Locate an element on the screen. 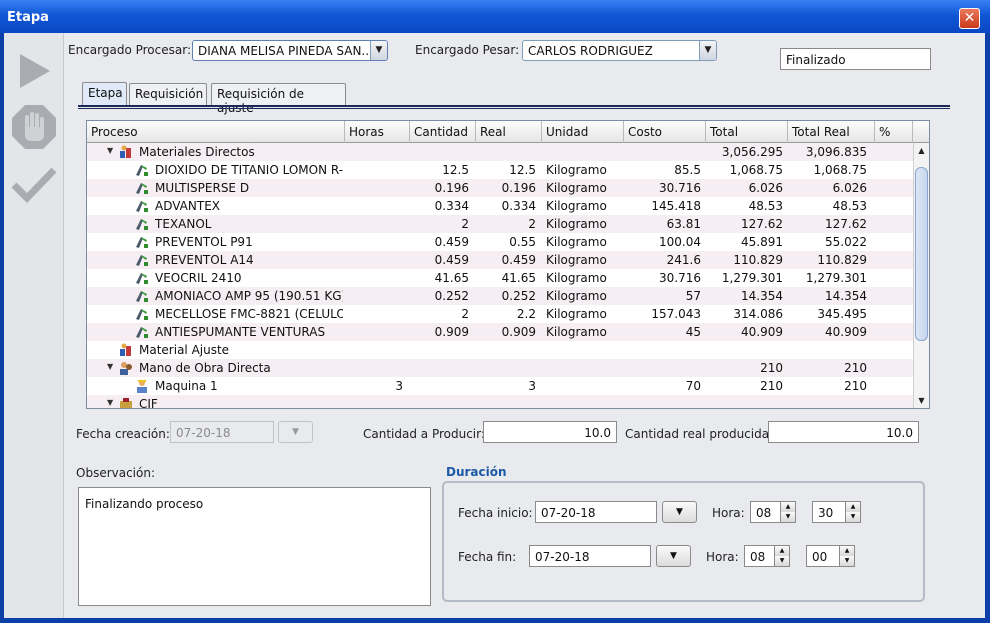  cell-total-real: 6.026 is located at coordinates (849, 188).